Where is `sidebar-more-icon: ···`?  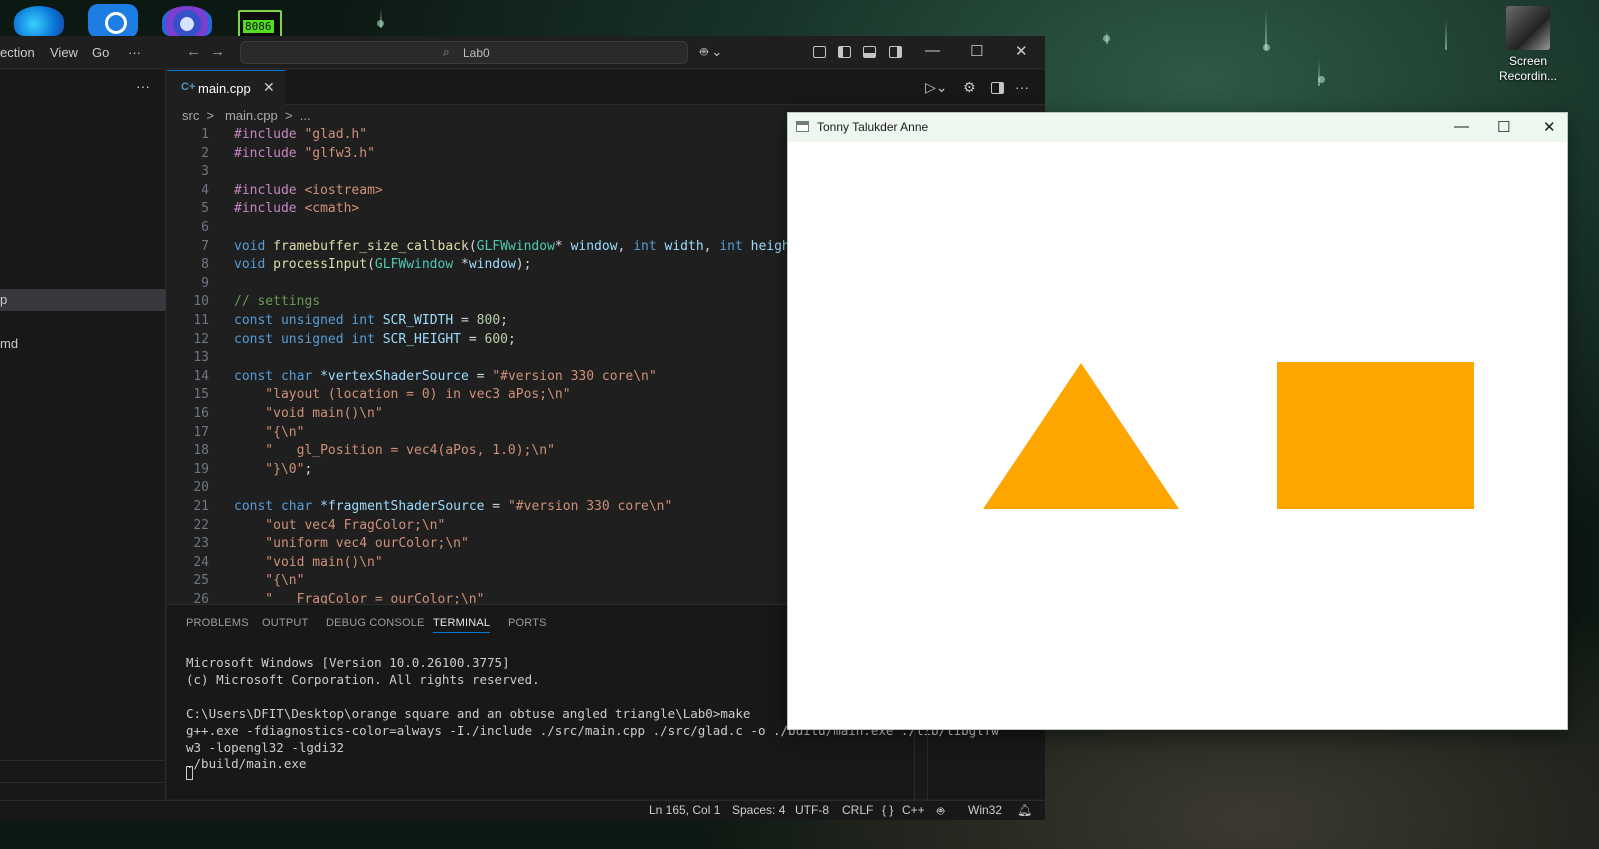 sidebar-more-icon: ··· is located at coordinates (143, 86).